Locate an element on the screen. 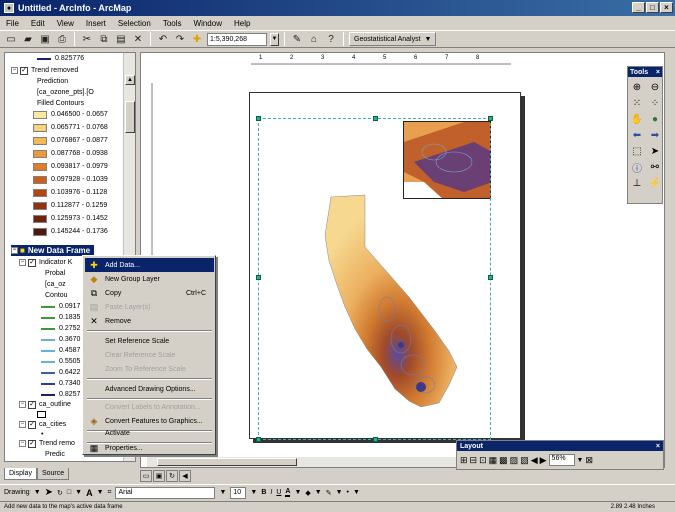 The height and width of the screenshot is (512, 675). font-color-icon: A is located at coordinates (288, 492).